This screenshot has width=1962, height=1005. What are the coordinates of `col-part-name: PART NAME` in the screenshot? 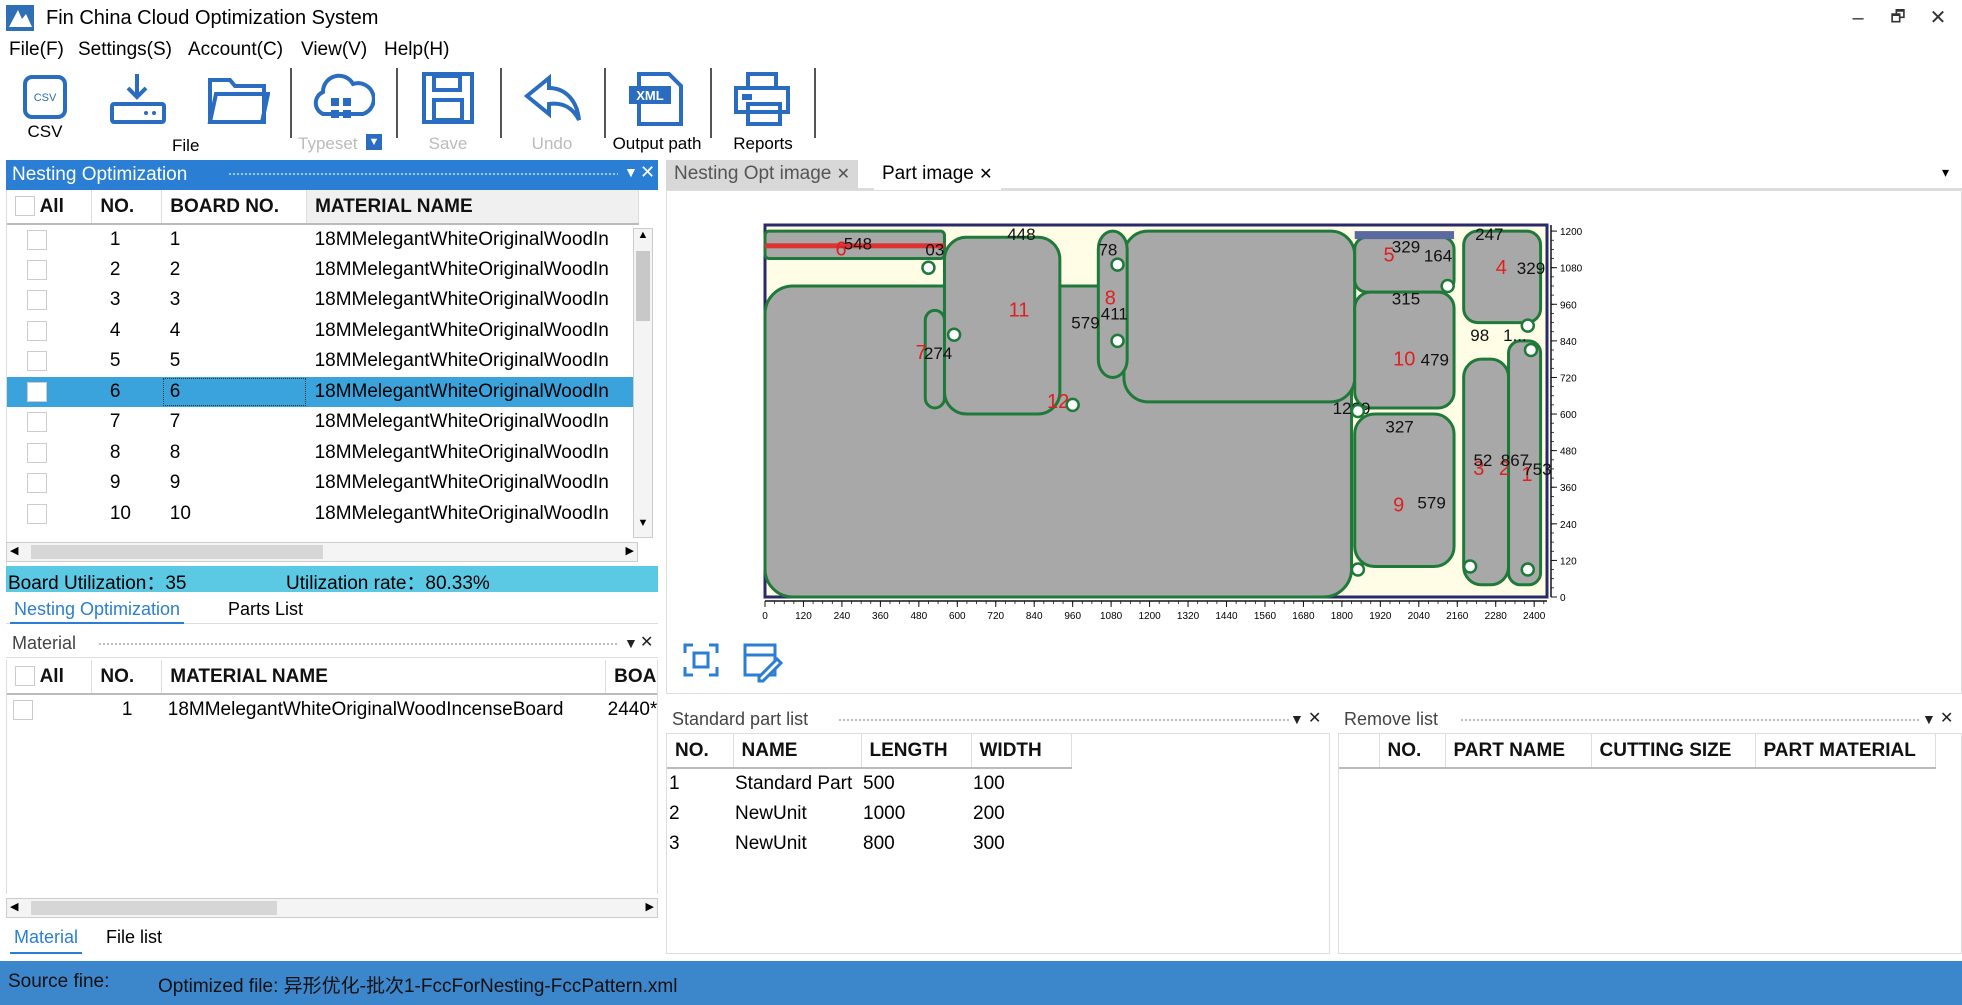 It's located at (1518, 751).